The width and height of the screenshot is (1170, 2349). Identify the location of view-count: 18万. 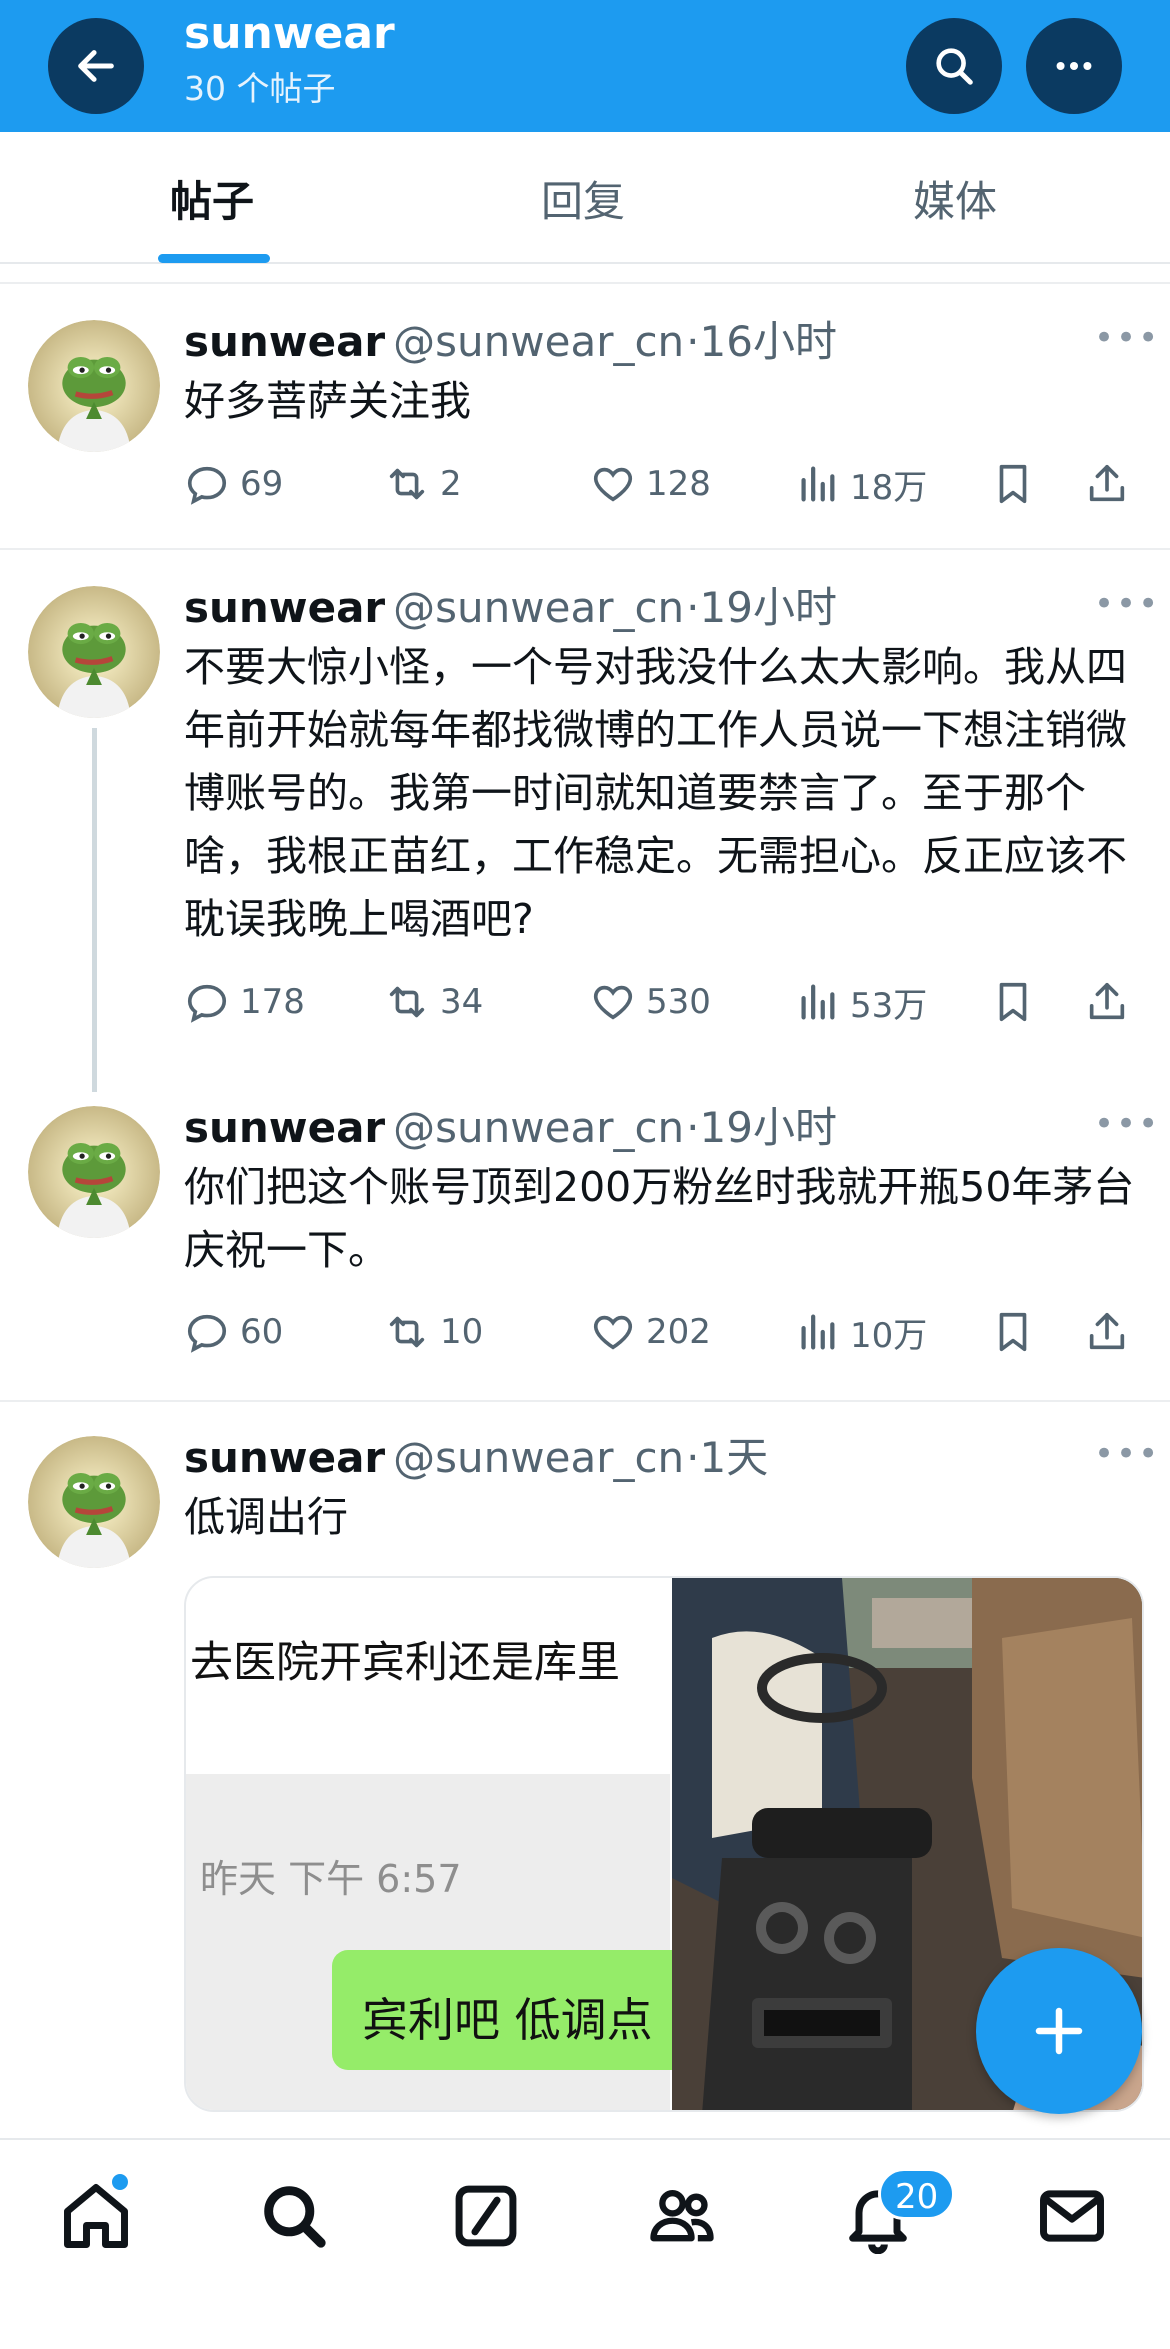
(889, 487).